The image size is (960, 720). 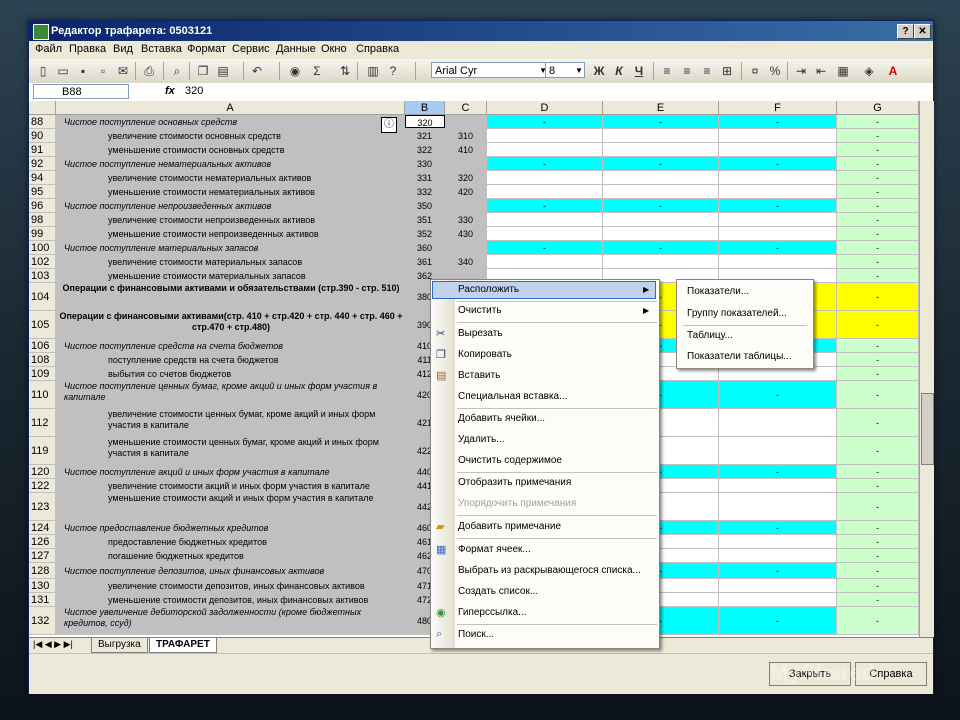 What do you see at coordinates (317, 71) in the screenshot?
I see `autosum-icon: Σ` at bounding box center [317, 71].